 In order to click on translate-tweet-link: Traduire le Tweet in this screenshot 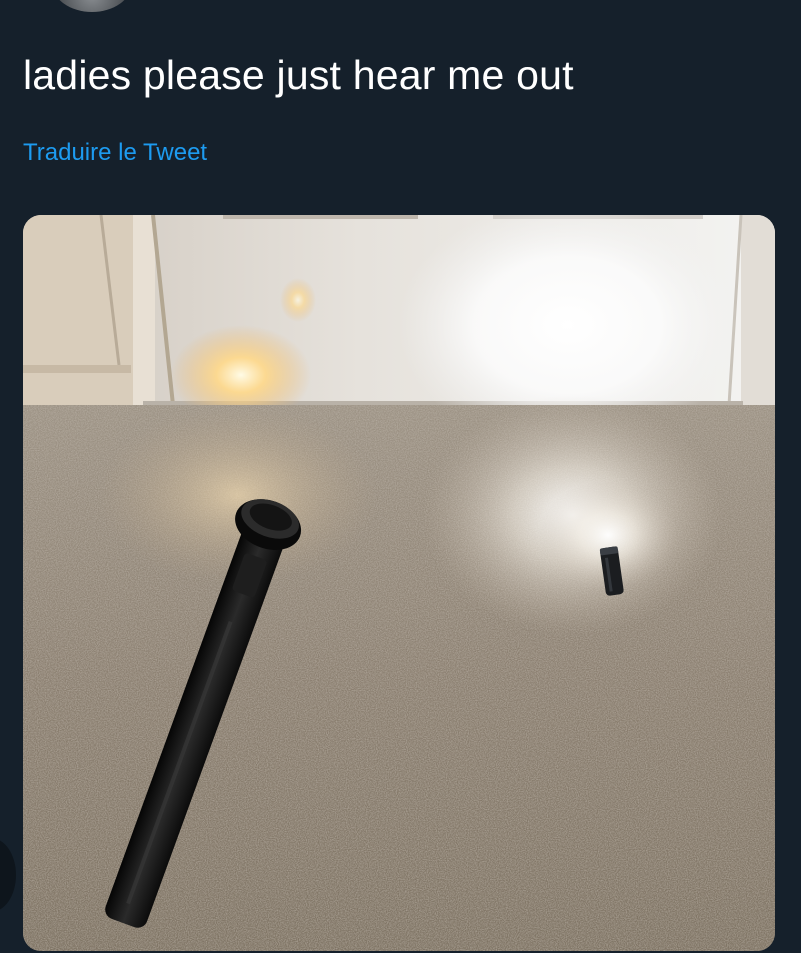, I will do `click(115, 153)`.